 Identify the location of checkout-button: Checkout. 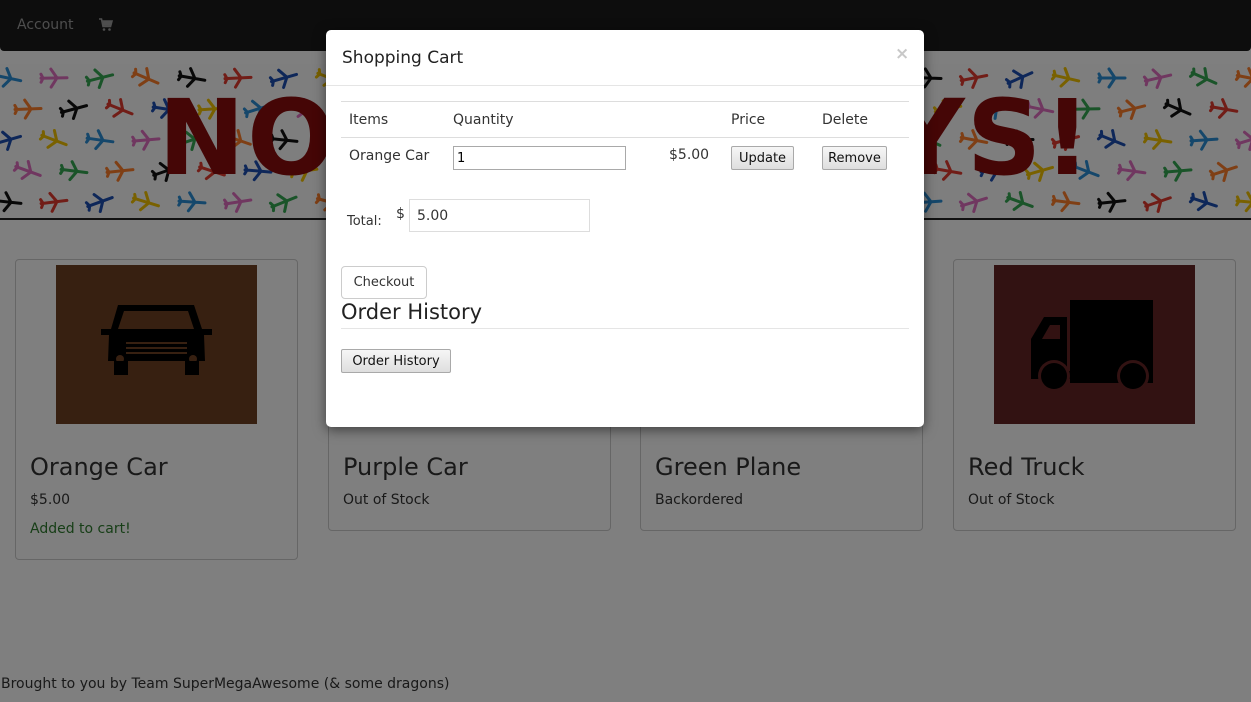
(384, 282).